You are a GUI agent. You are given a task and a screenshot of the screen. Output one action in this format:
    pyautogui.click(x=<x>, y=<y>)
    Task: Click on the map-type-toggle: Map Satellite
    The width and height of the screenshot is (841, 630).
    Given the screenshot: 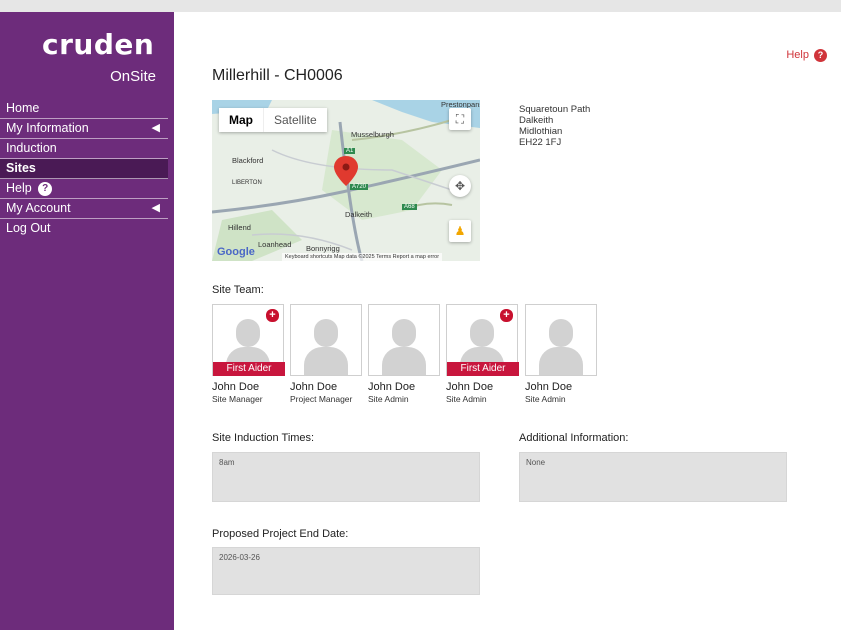 What is the action you would take?
    pyautogui.click(x=273, y=120)
    